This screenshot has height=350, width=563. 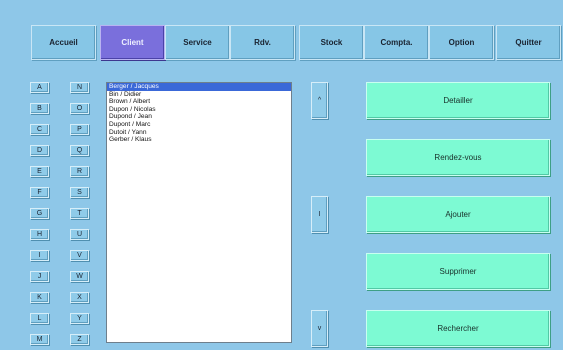 I want to click on letter-i-button: I, so click(x=39, y=255).